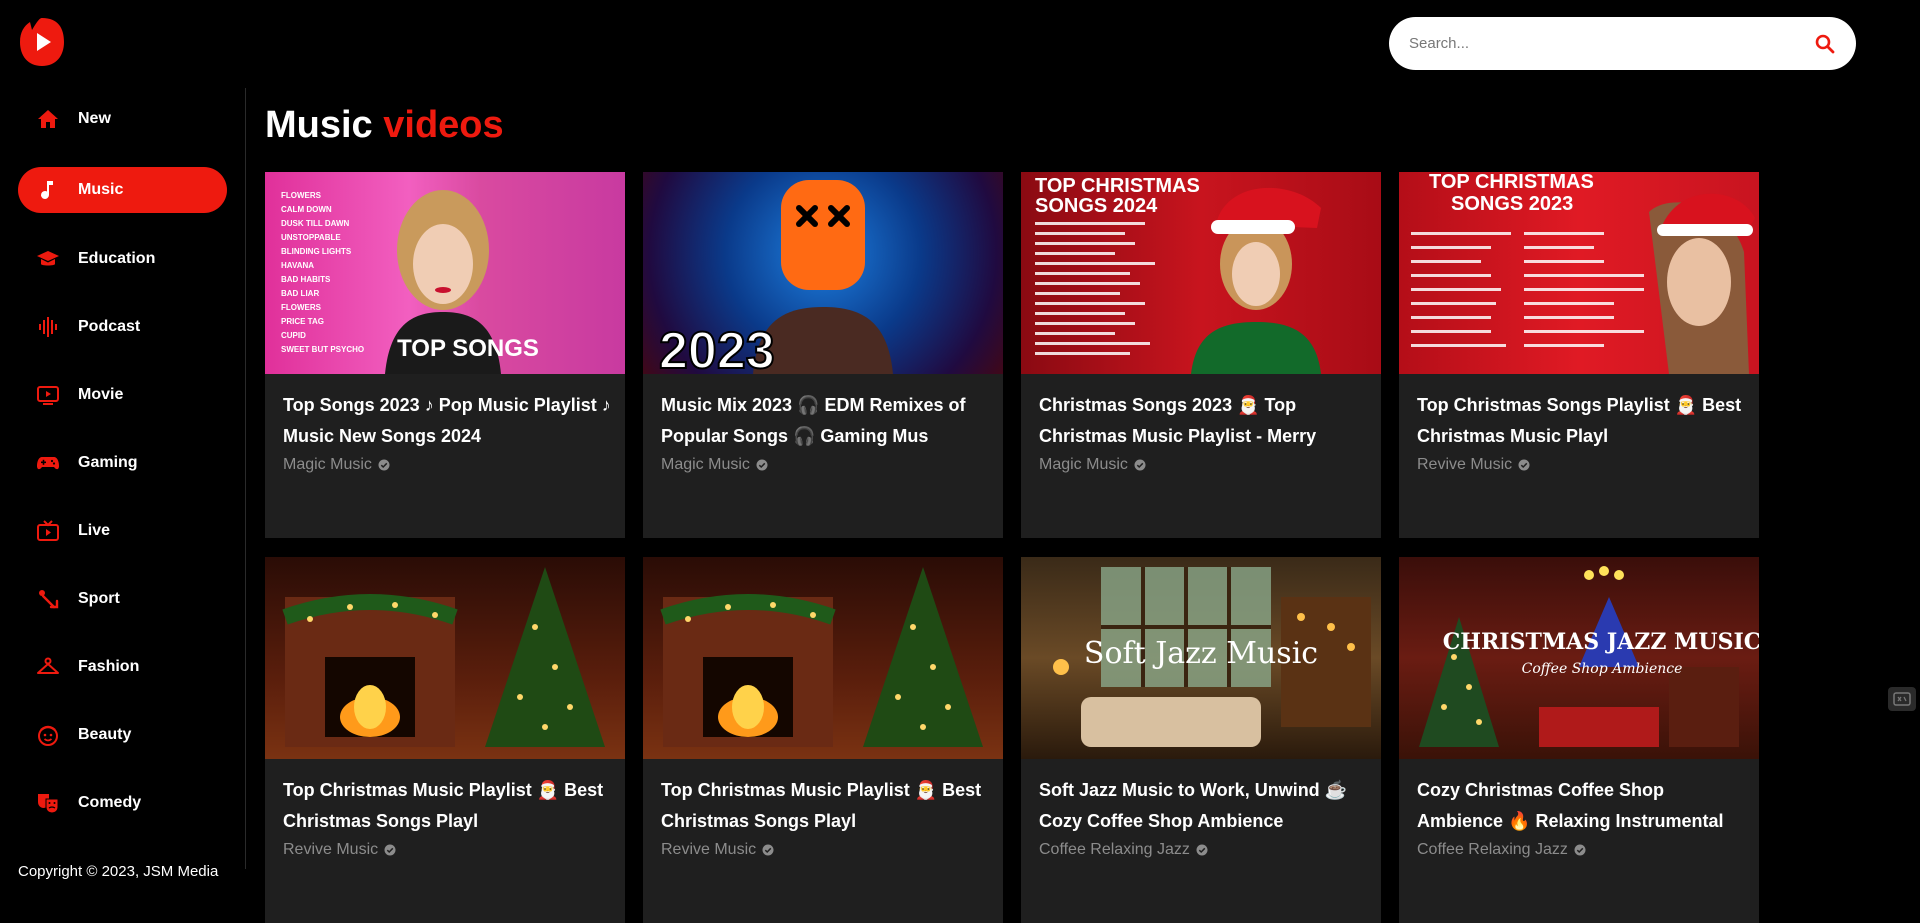 Image resolution: width=1920 pixels, height=923 pixels. I want to click on sidebar-item-fashion: Fashion, so click(122, 667).